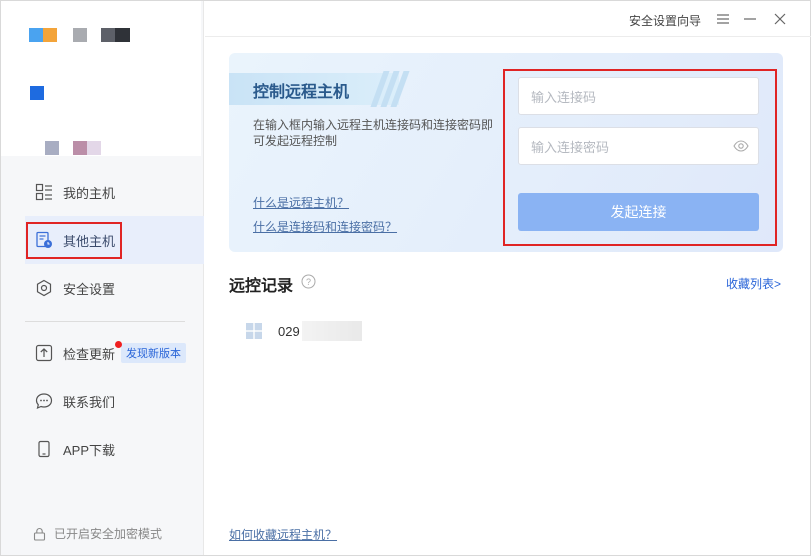  Describe the element at coordinates (105, 321) in the screenshot. I see `sidebar-divider` at that location.